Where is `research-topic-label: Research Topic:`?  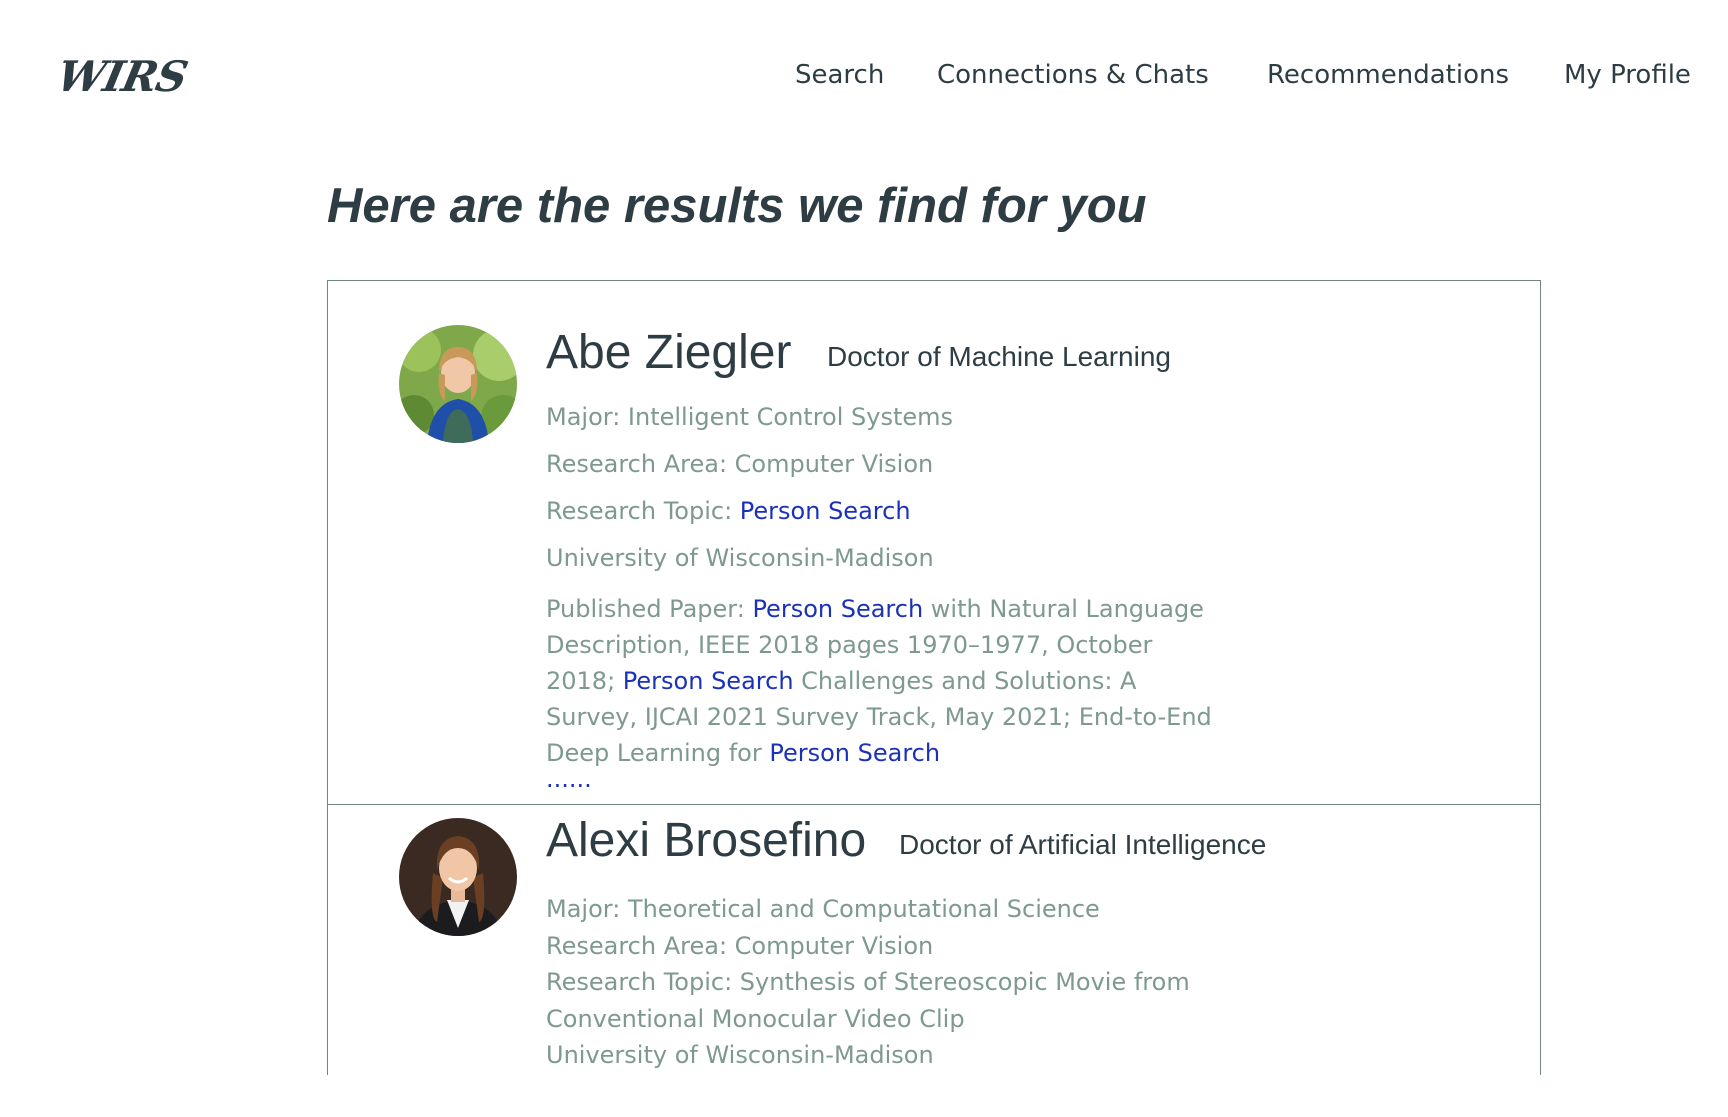
research-topic-label: Research Topic: is located at coordinates (643, 511).